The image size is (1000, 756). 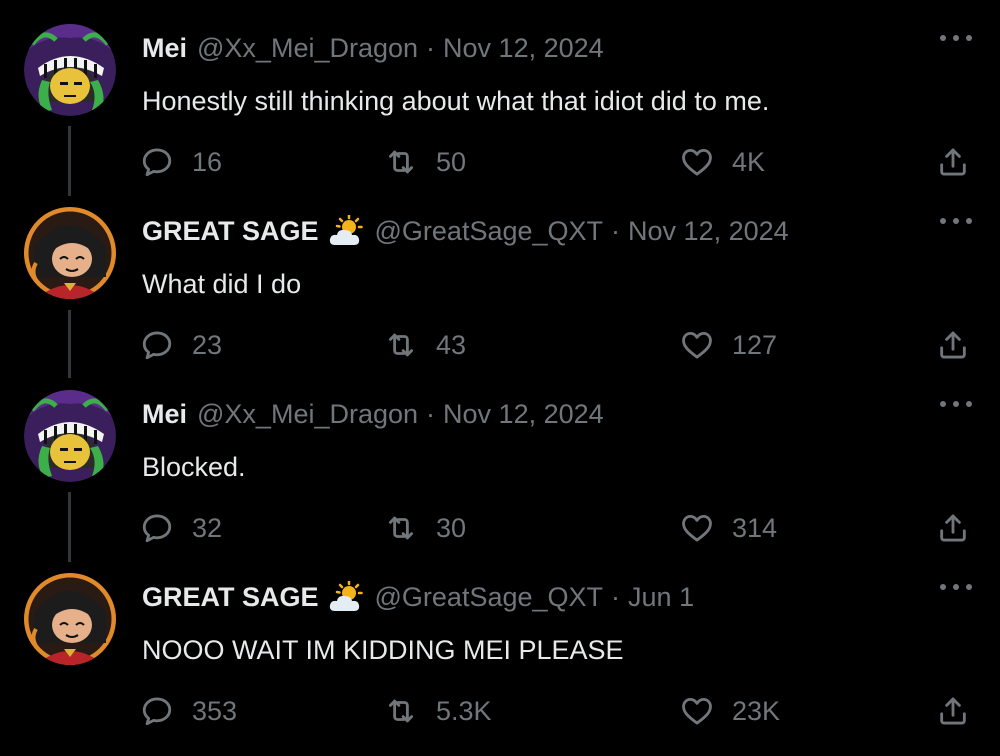 I want to click on reply-button: 16, so click(x=181, y=162).